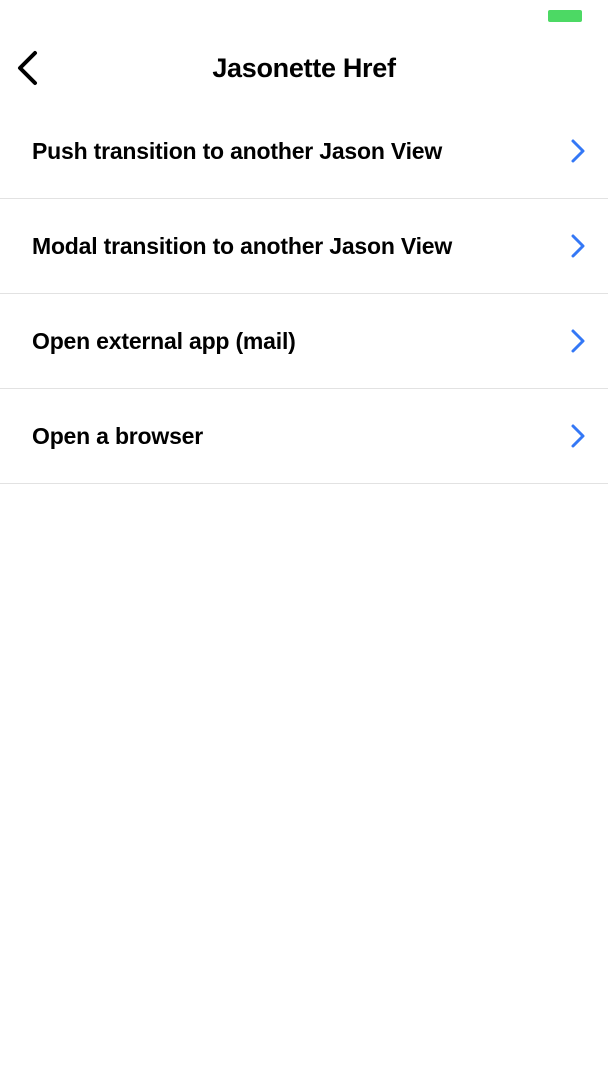 The width and height of the screenshot is (608, 1080). Describe the element at coordinates (304, 341) in the screenshot. I see `list-item-open-external-app: Open external app (mail)` at that location.